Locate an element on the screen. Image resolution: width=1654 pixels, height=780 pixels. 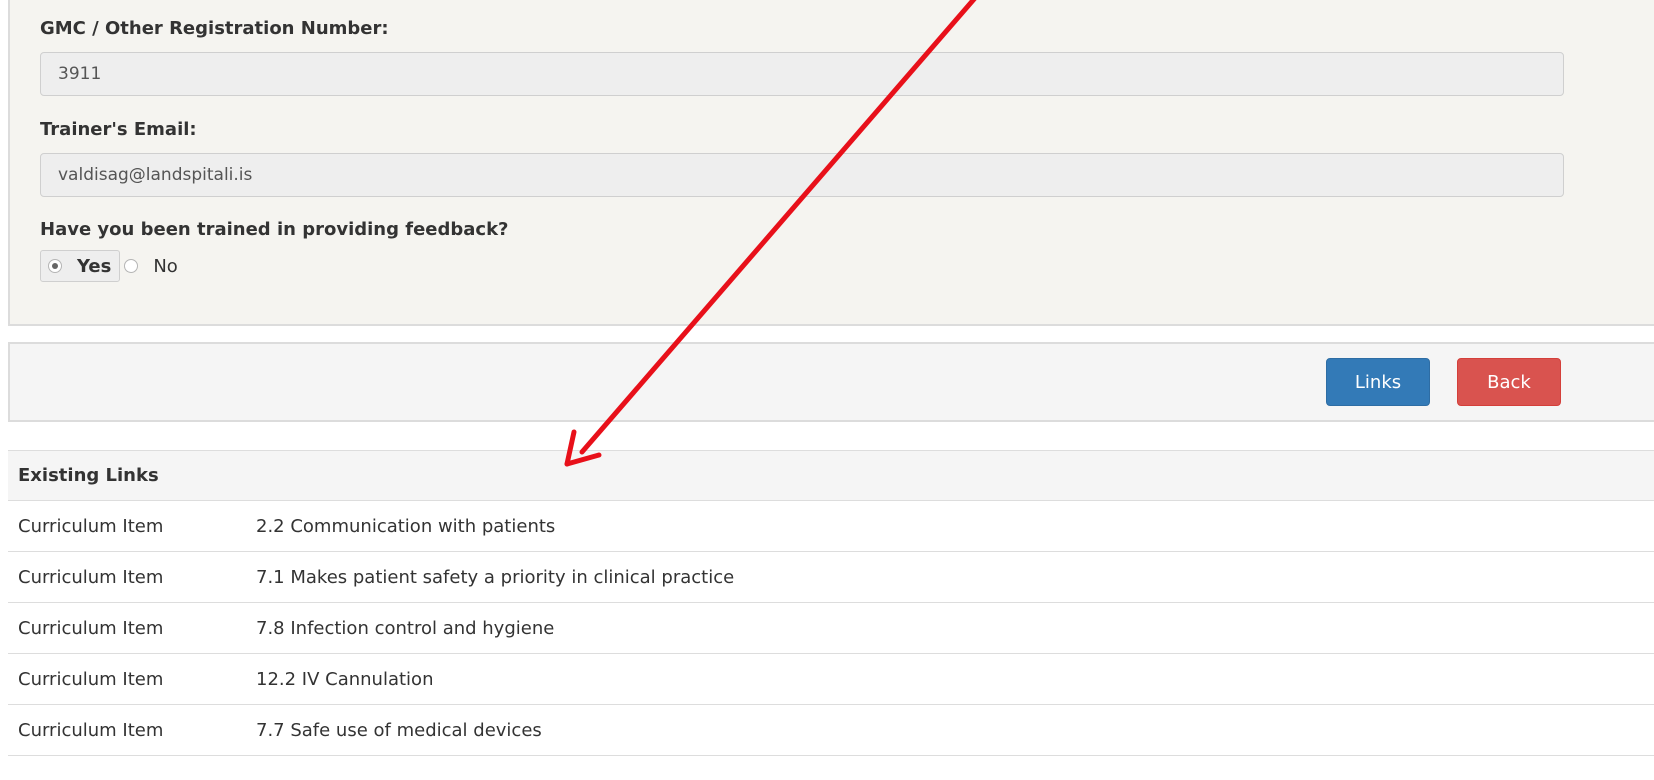
feedback-option-yes: Yes is located at coordinates (80, 266).